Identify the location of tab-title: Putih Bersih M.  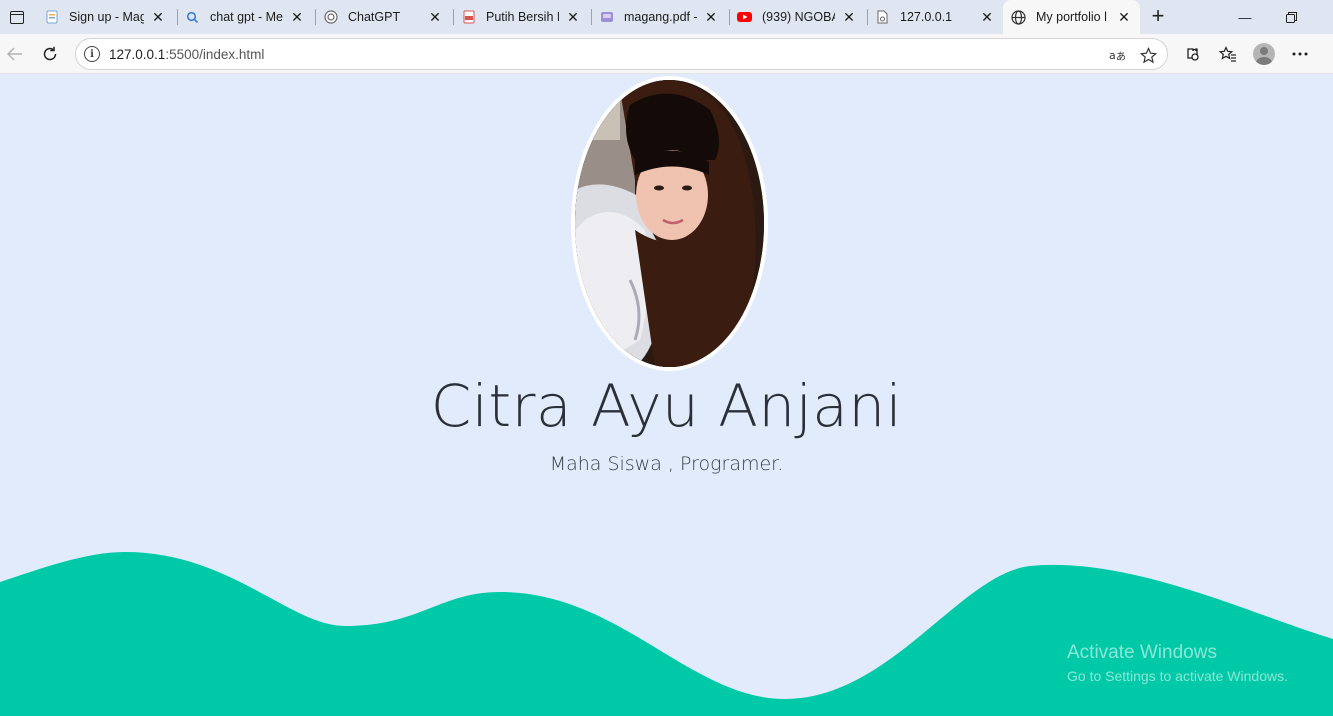
(522, 17).